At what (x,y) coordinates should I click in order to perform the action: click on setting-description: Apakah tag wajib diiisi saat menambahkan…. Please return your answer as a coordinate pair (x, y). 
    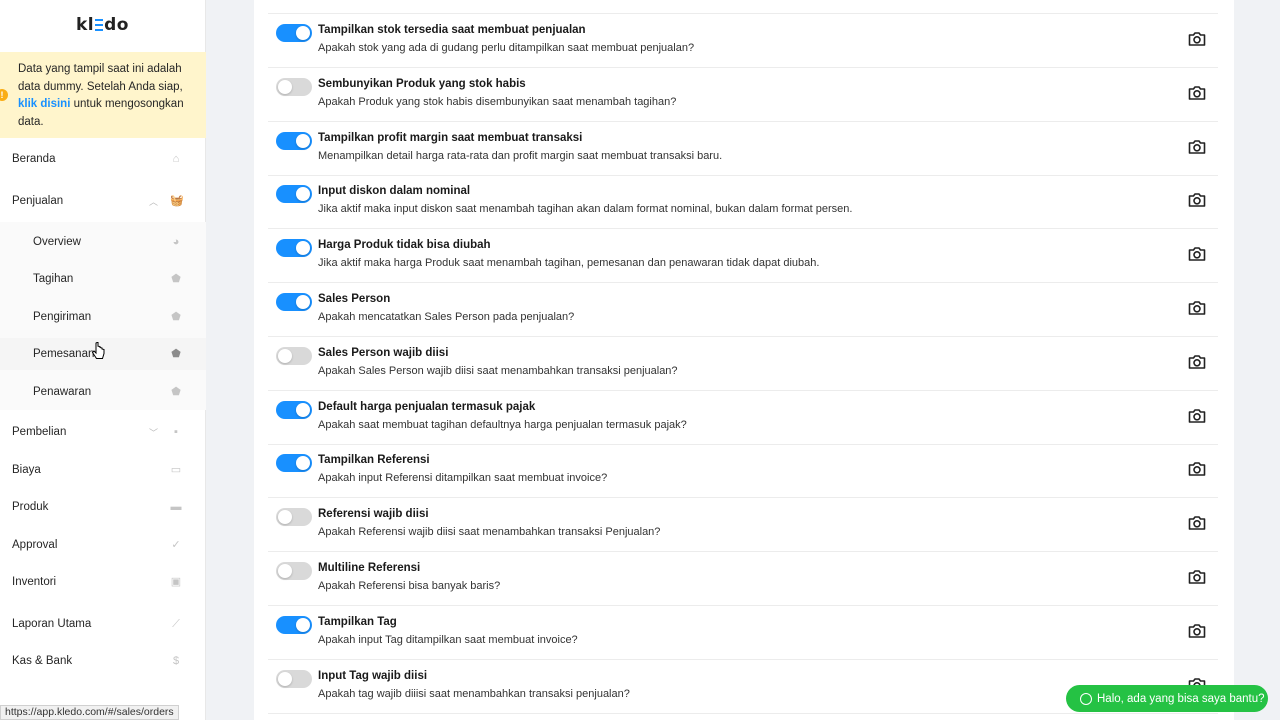
    Looking at the image, I should click on (474, 693).